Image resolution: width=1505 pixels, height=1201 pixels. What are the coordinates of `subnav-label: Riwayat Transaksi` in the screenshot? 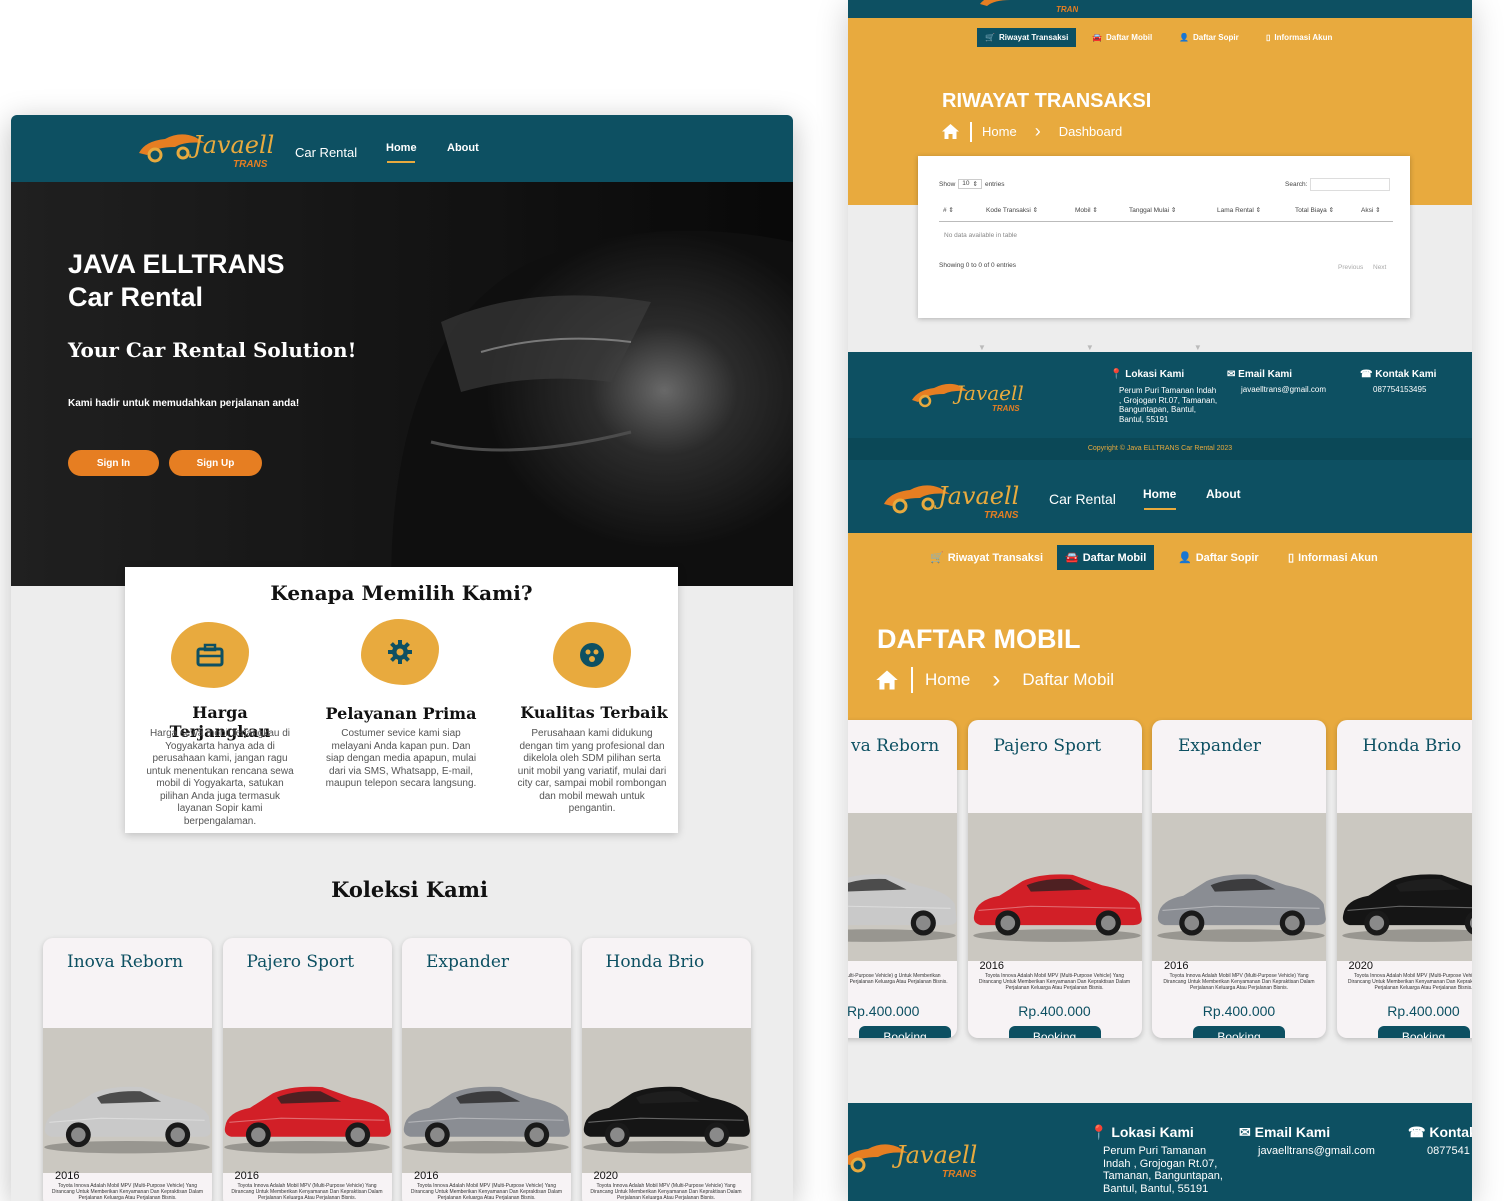 It's located at (1033, 37).